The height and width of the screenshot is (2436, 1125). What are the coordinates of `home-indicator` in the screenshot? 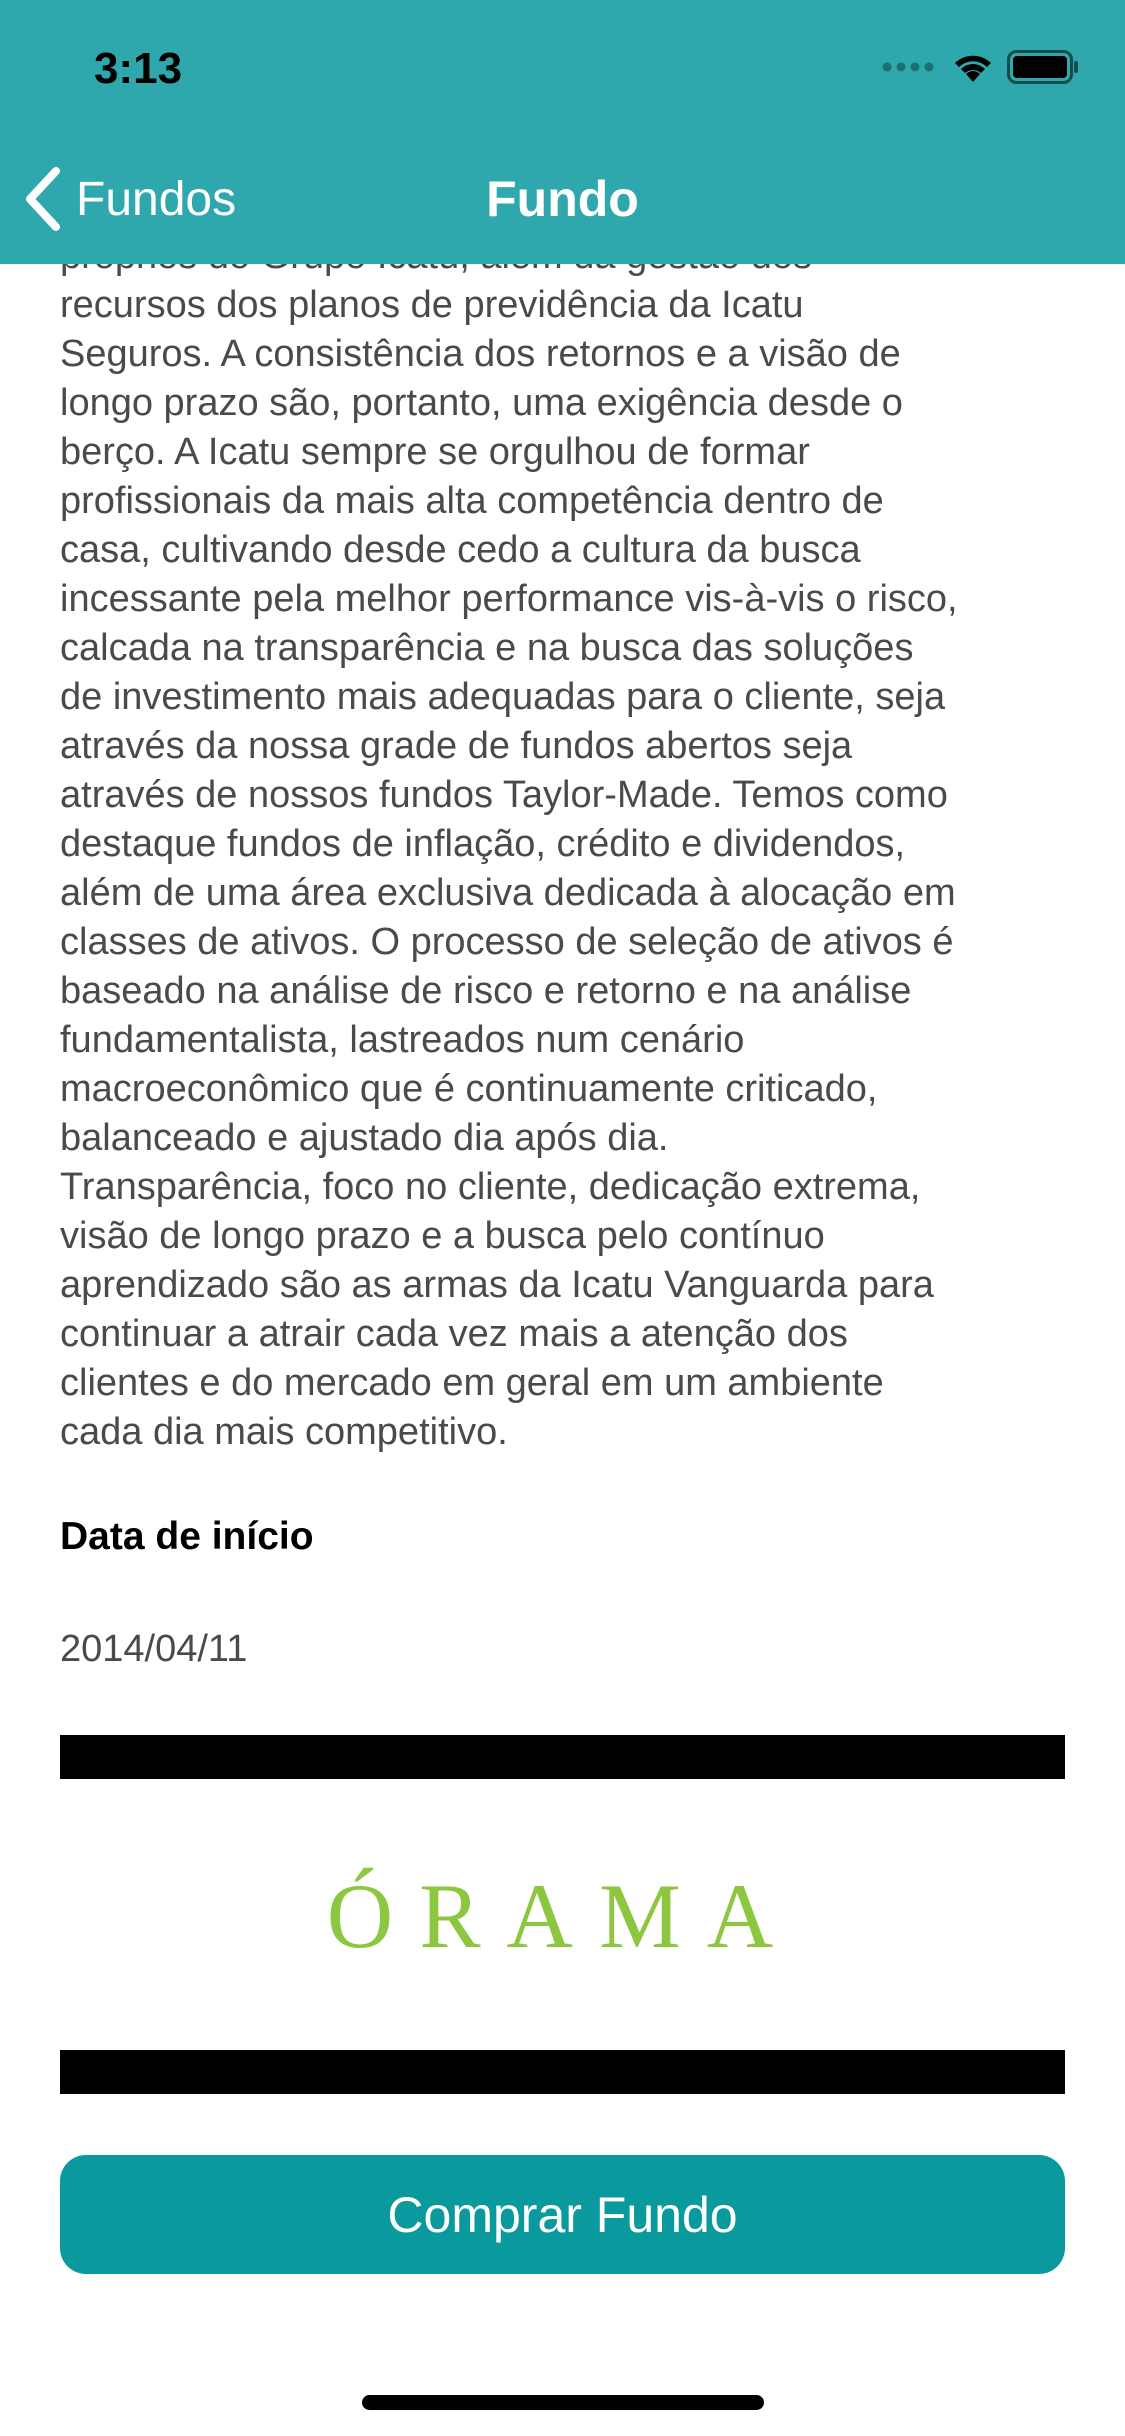 It's located at (563, 2402).